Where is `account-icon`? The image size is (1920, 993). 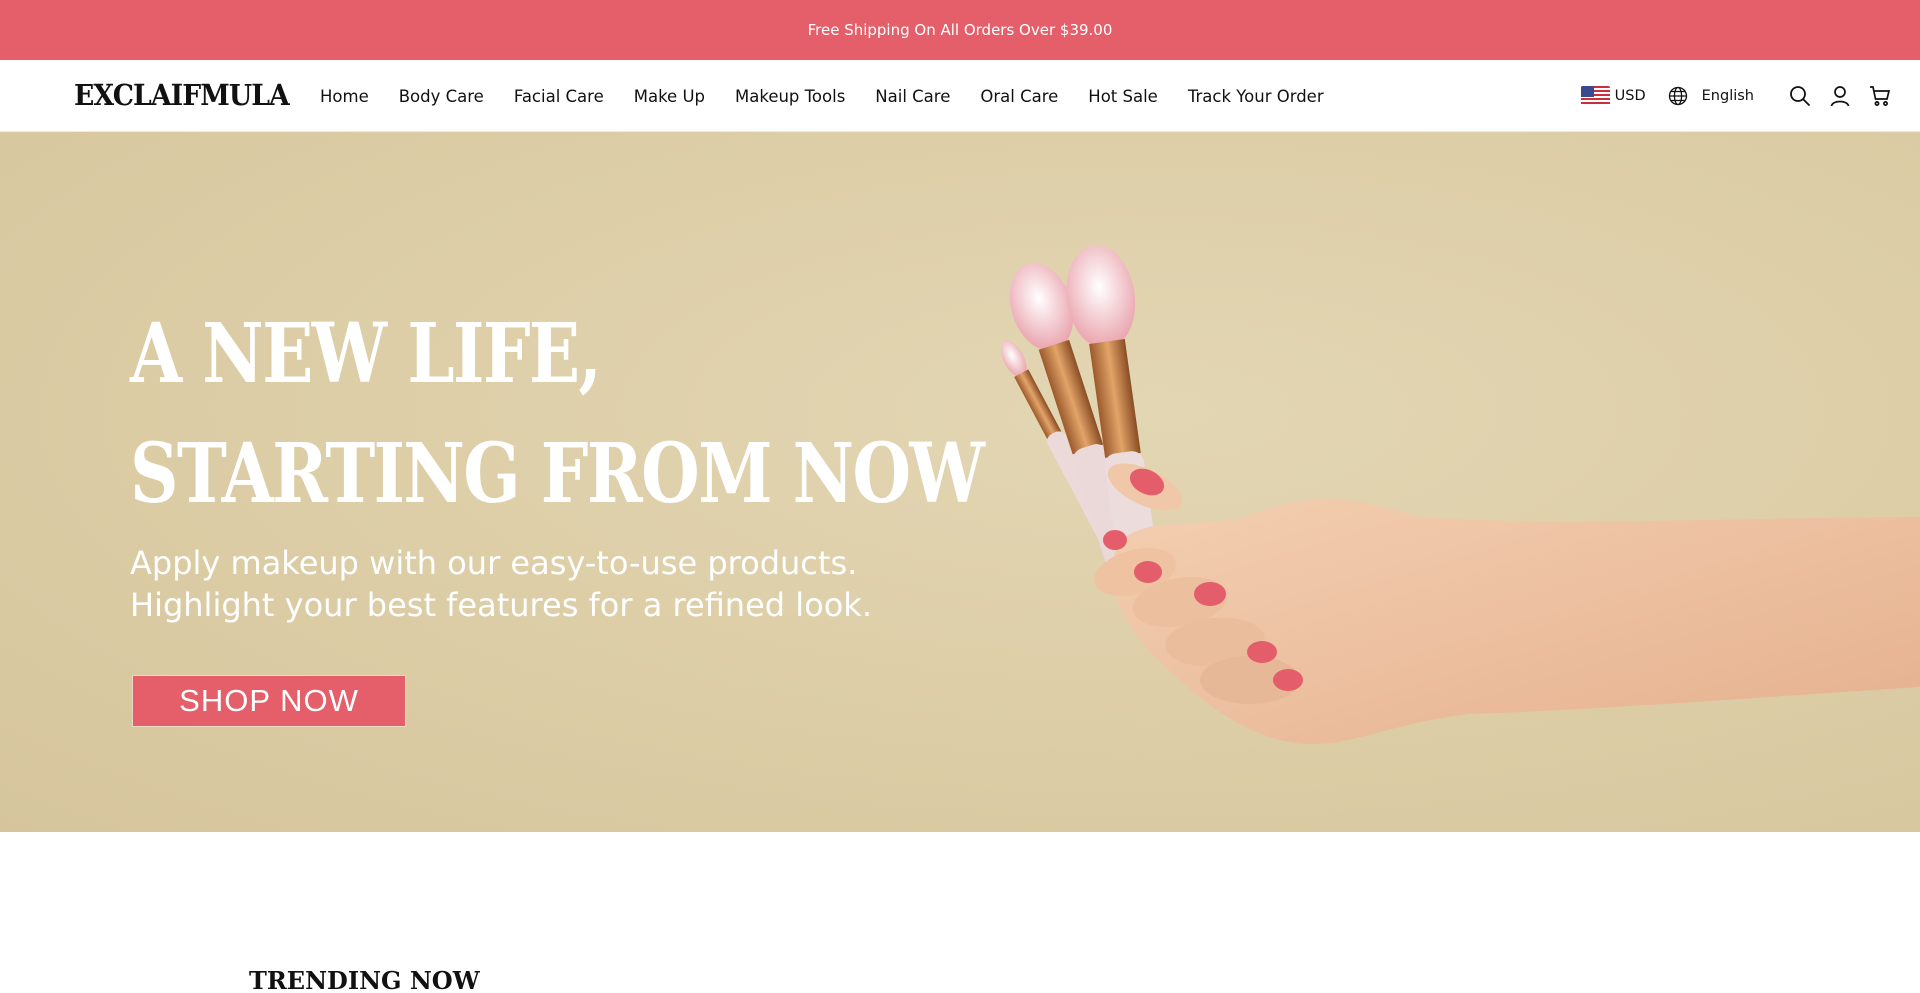
account-icon is located at coordinates (1840, 96).